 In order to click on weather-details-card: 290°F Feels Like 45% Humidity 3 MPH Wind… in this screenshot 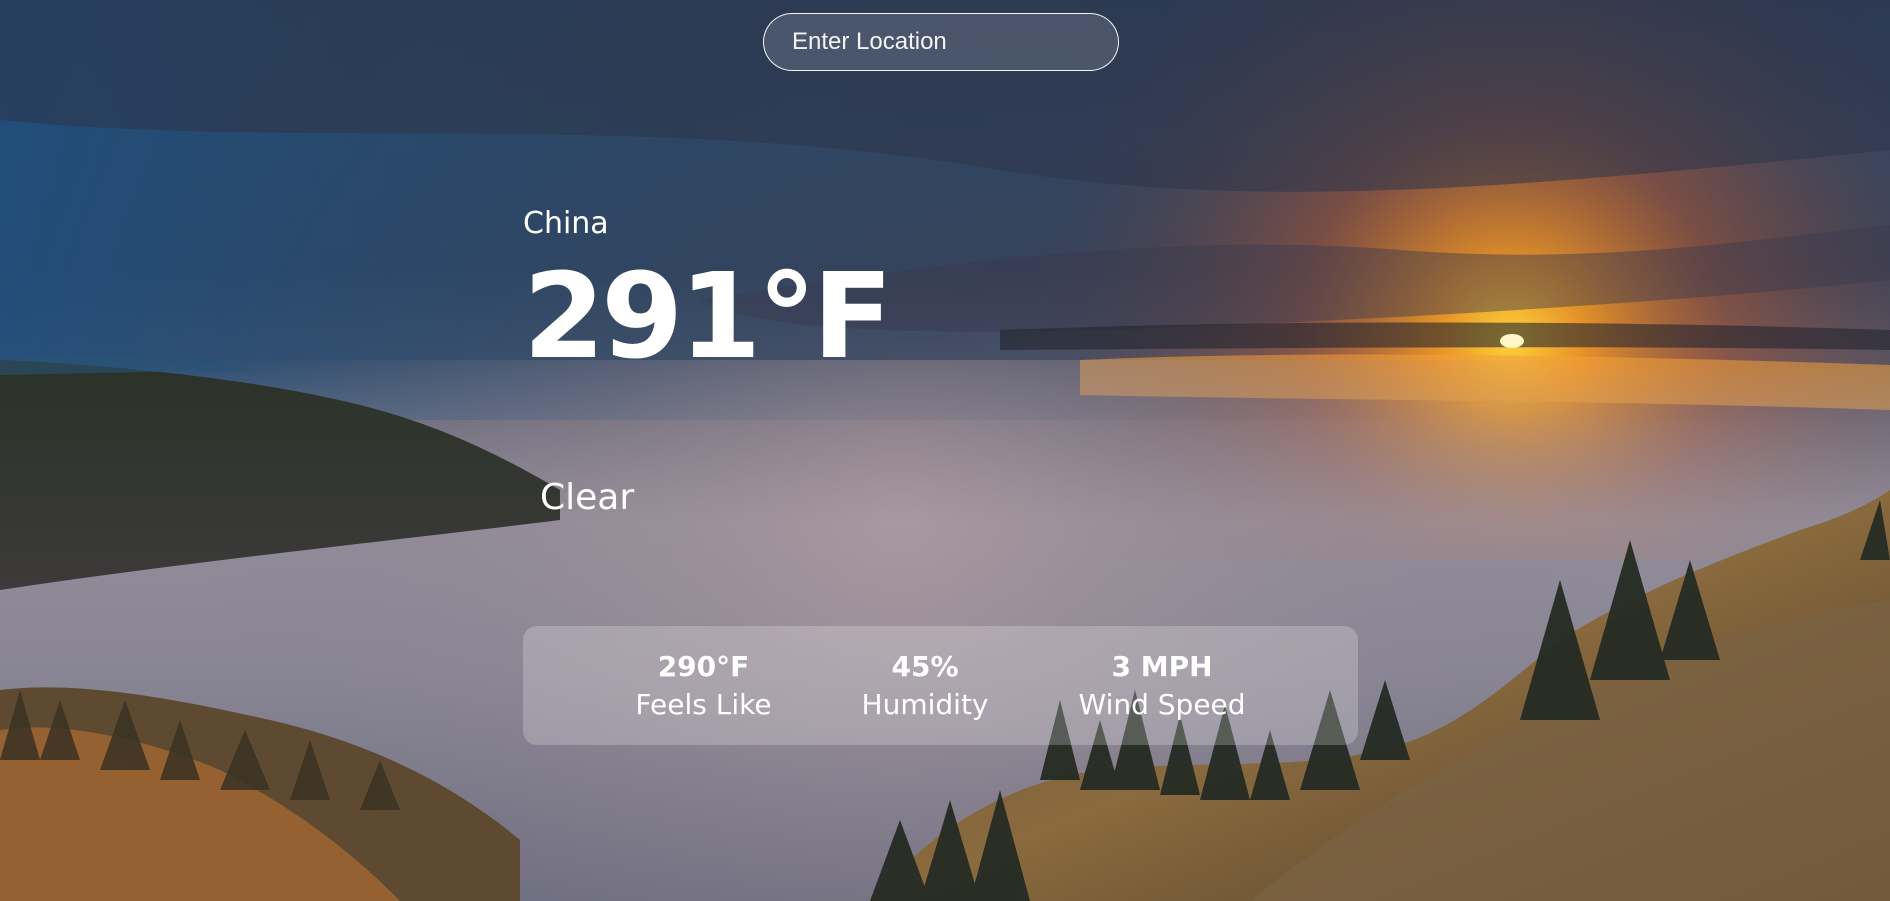, I will do `click(940, 685)`.